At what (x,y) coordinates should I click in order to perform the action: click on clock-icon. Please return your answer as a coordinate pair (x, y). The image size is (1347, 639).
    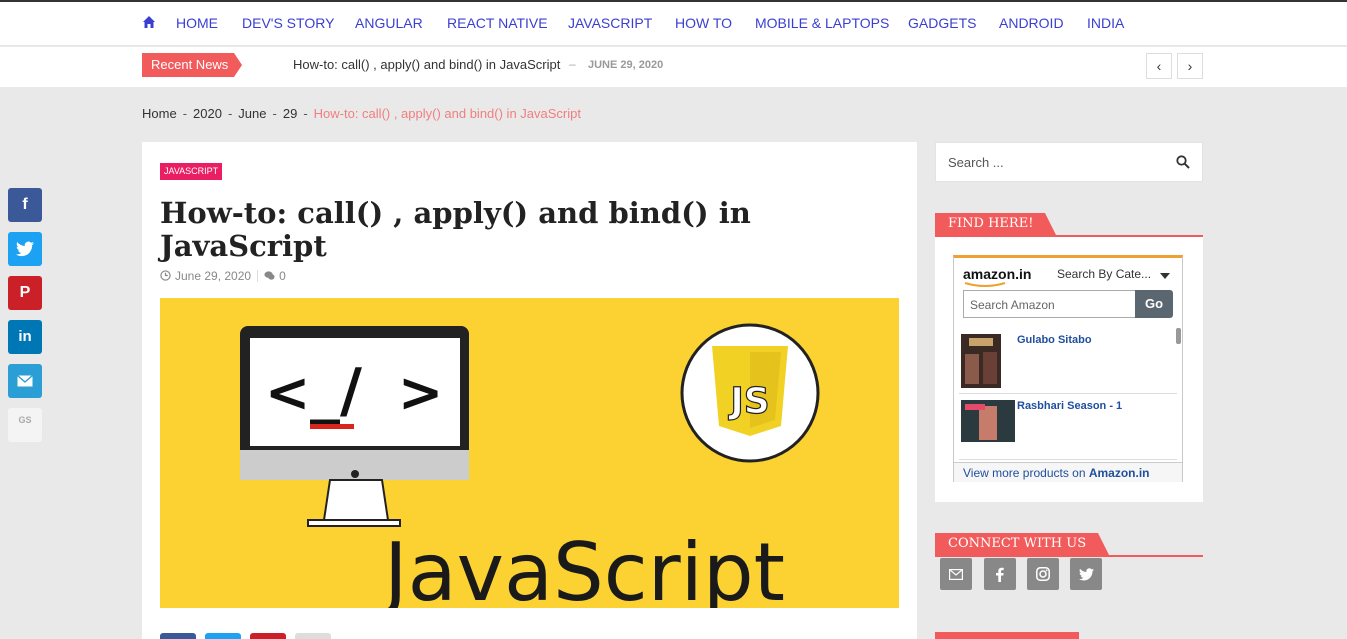
    Looking at the image, I should click on (165, 275).